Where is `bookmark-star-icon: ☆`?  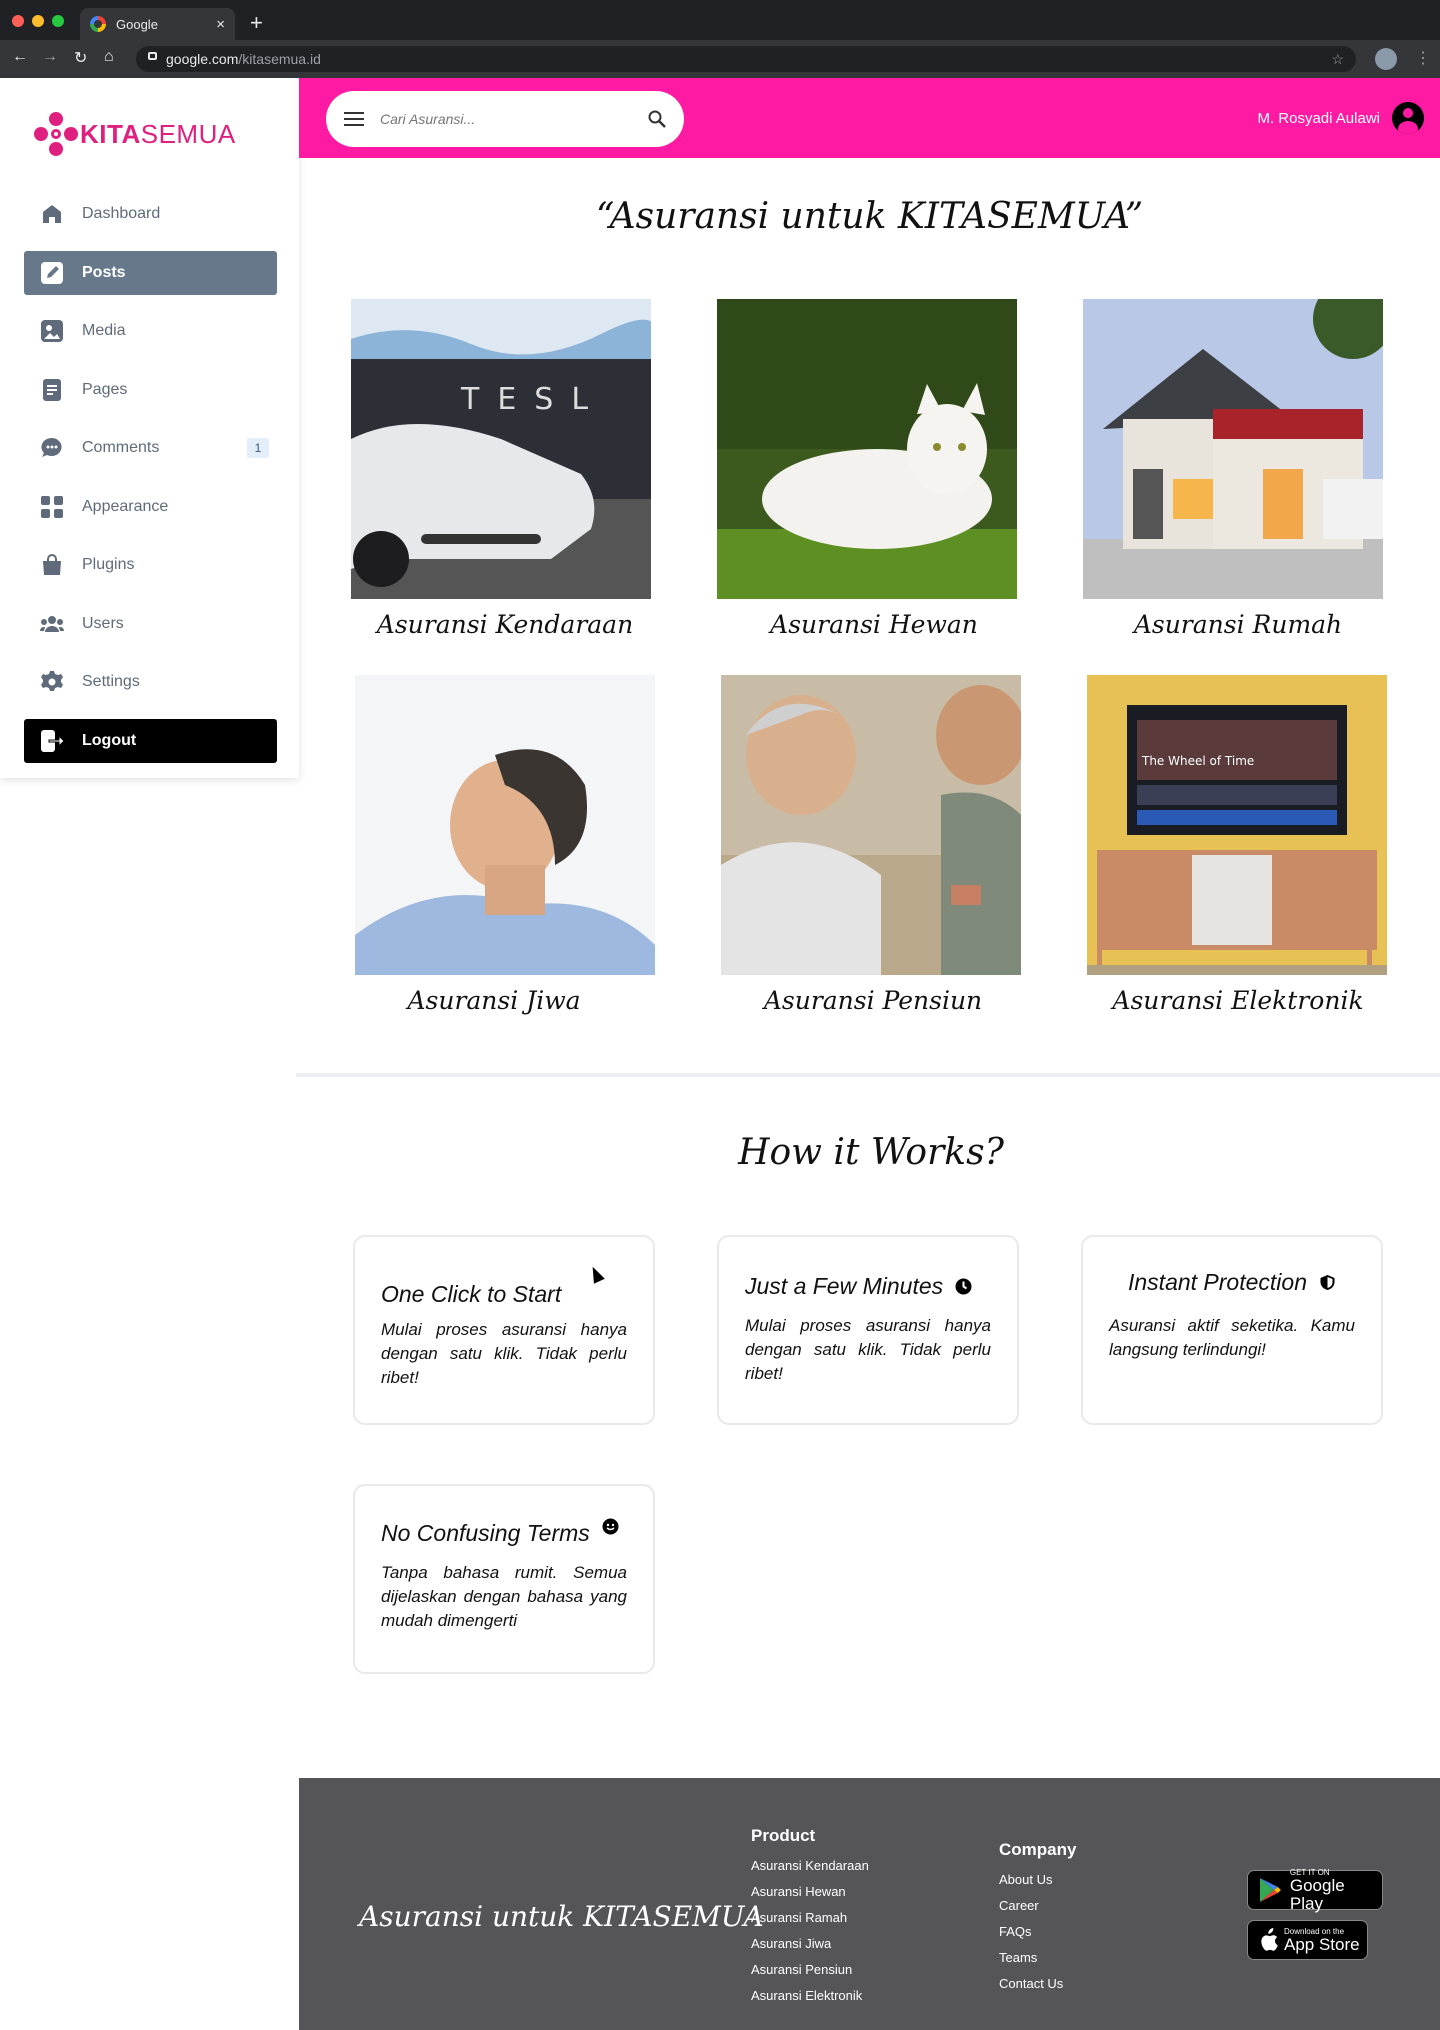
bookmark-star-icon: ☆ is located at coordinates (1337, 59).